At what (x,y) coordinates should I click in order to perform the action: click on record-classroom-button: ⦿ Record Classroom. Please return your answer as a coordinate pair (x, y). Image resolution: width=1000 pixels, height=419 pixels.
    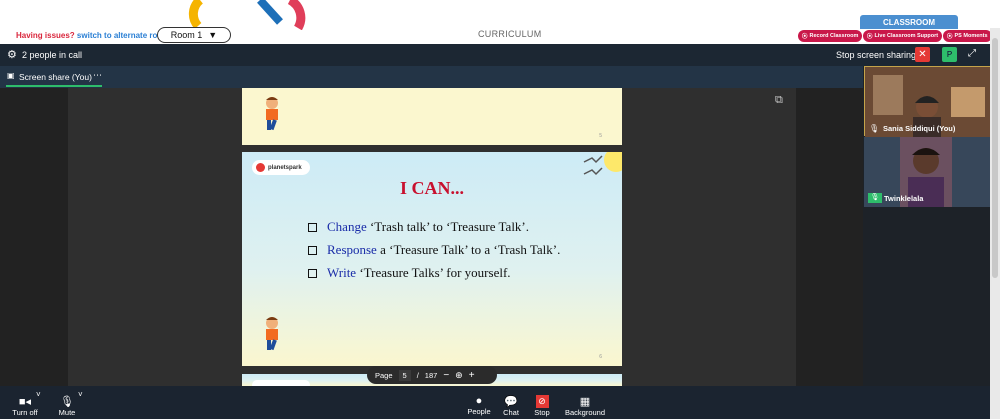
    Looking at the image, I should click on (830, 36).